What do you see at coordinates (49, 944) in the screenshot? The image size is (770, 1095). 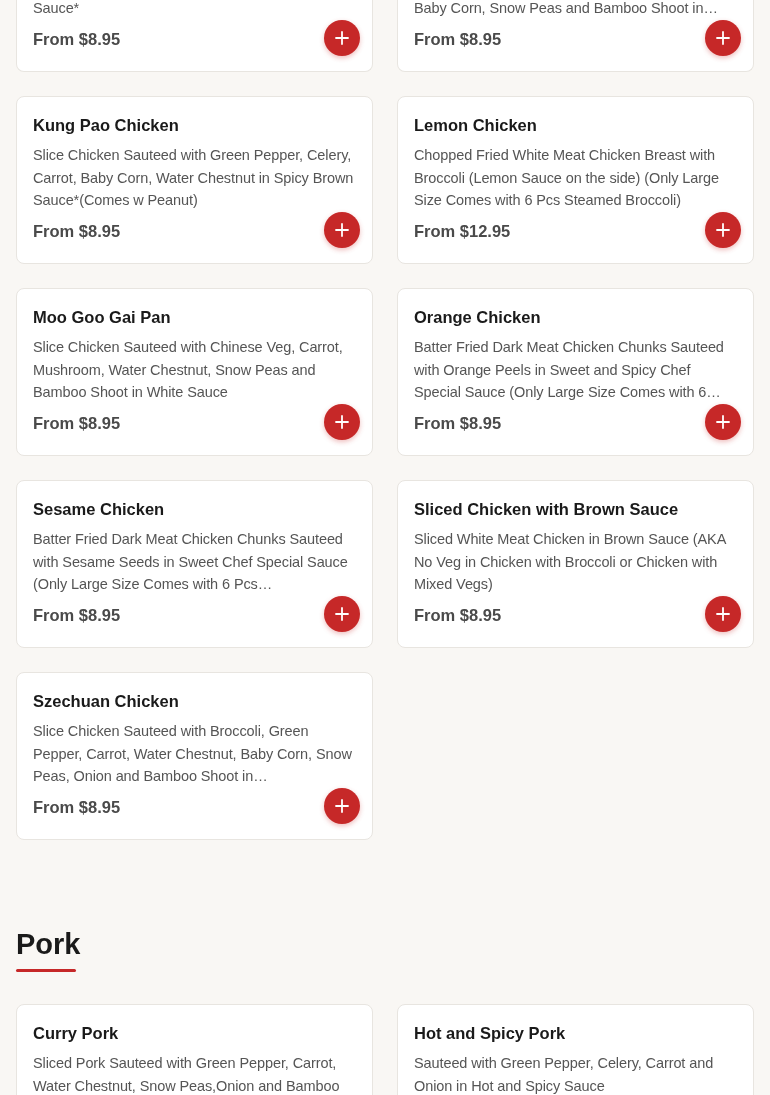 I see `section-heading: Pork` at bounding box center [49, 944].